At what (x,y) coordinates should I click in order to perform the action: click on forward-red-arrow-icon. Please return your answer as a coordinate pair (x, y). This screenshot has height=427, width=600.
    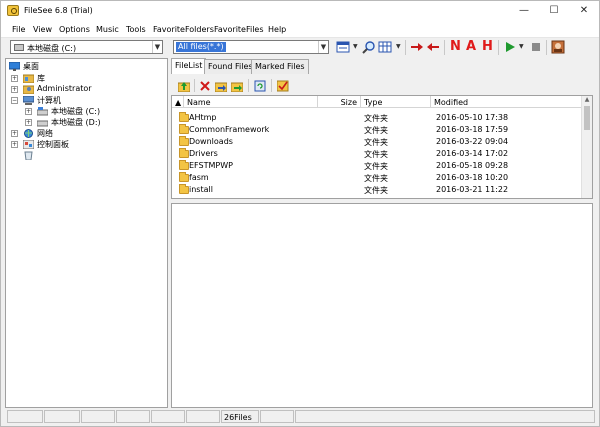
    Looking at the image, I should click on (417, 47).